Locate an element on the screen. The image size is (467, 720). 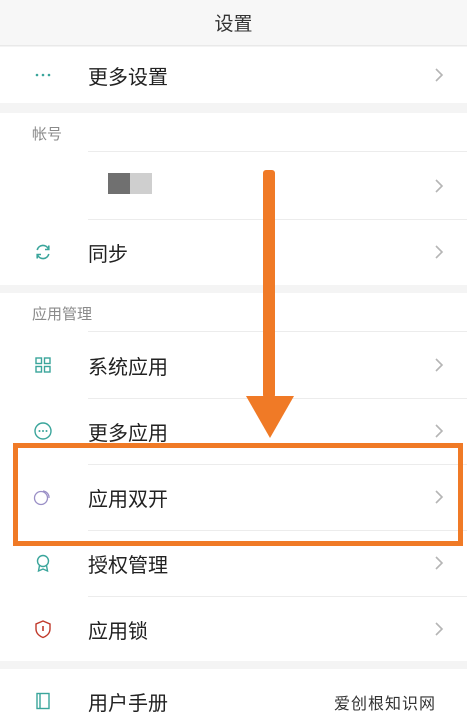
account-row is located at coordinates (233, 186).